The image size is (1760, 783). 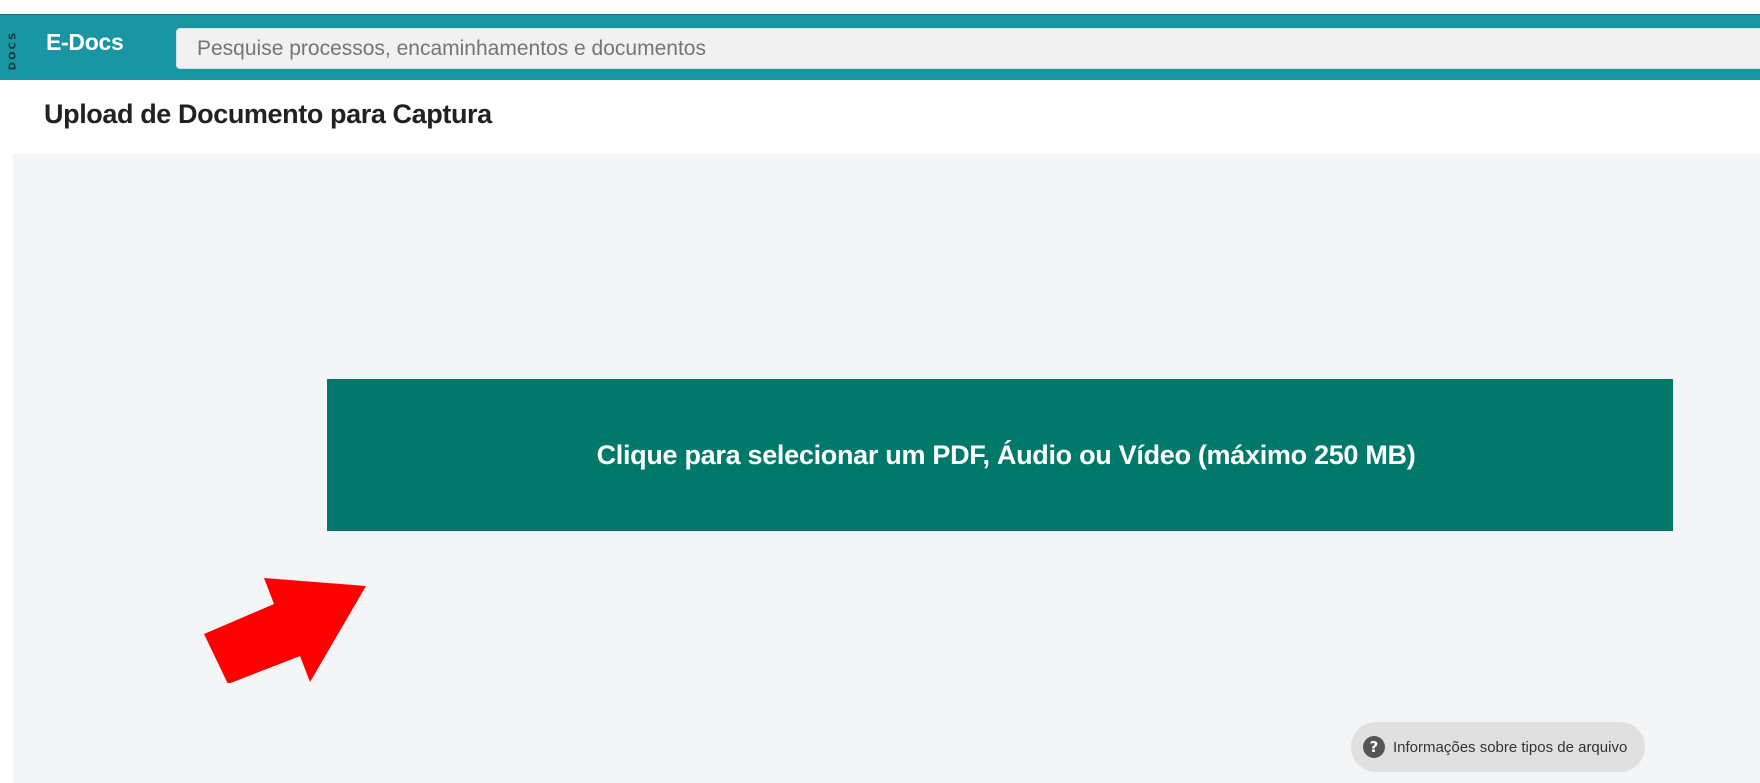 I want to click on arrow-shape, so click(x=285, y=630).